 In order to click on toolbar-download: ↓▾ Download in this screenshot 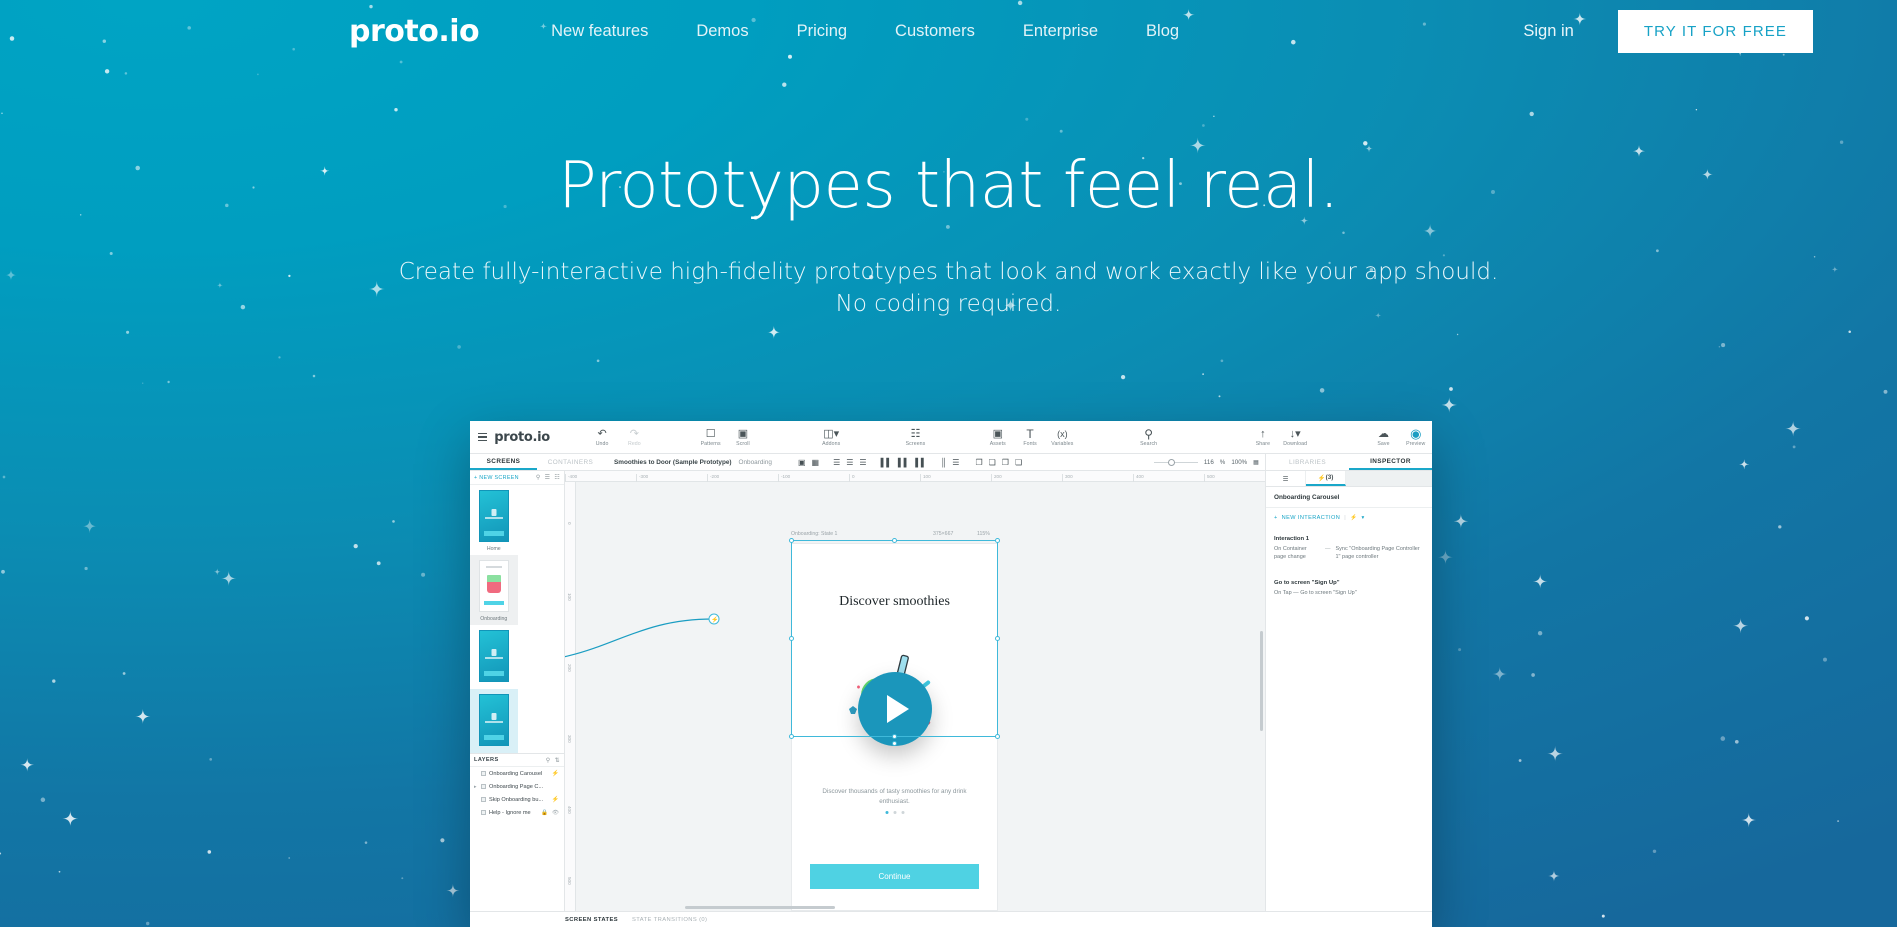, I will do `click(1295, 437)`.